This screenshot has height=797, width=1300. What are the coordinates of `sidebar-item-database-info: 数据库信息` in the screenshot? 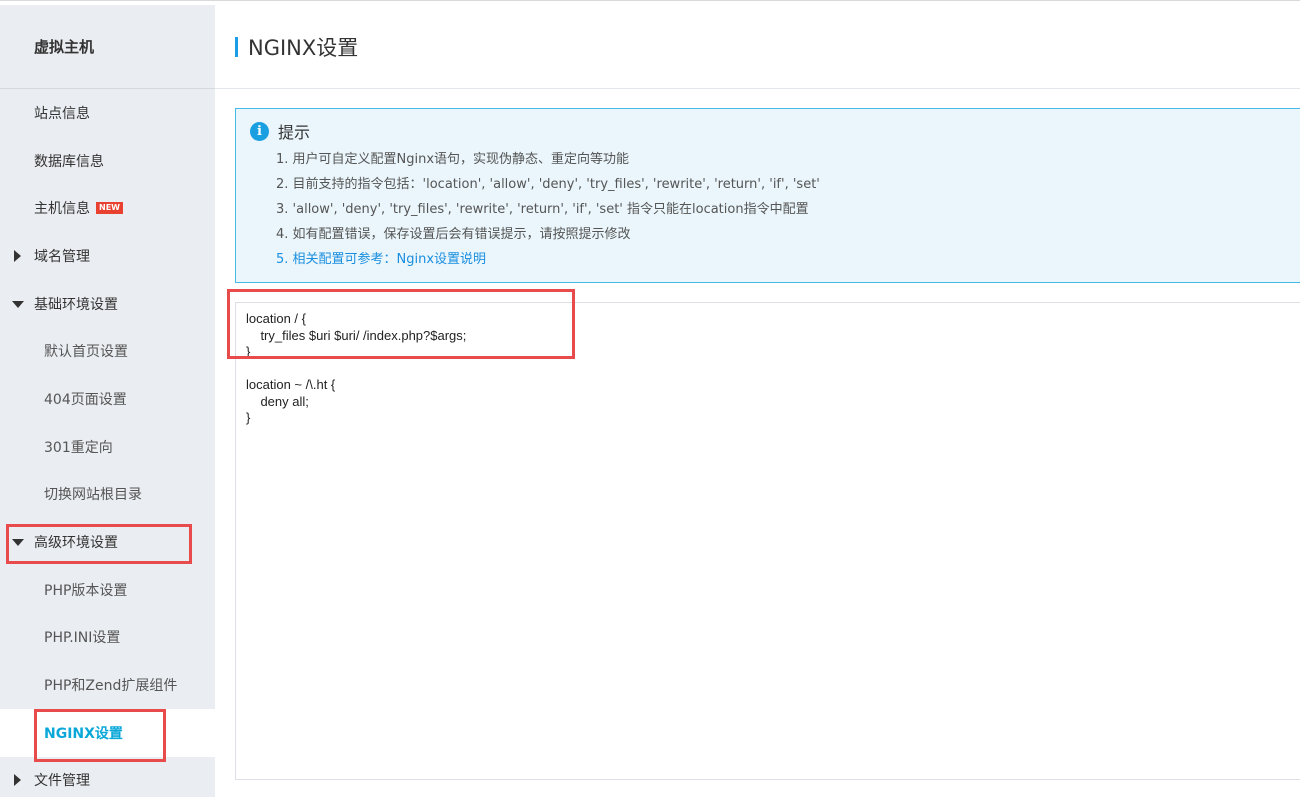 It's located at (107, 161).